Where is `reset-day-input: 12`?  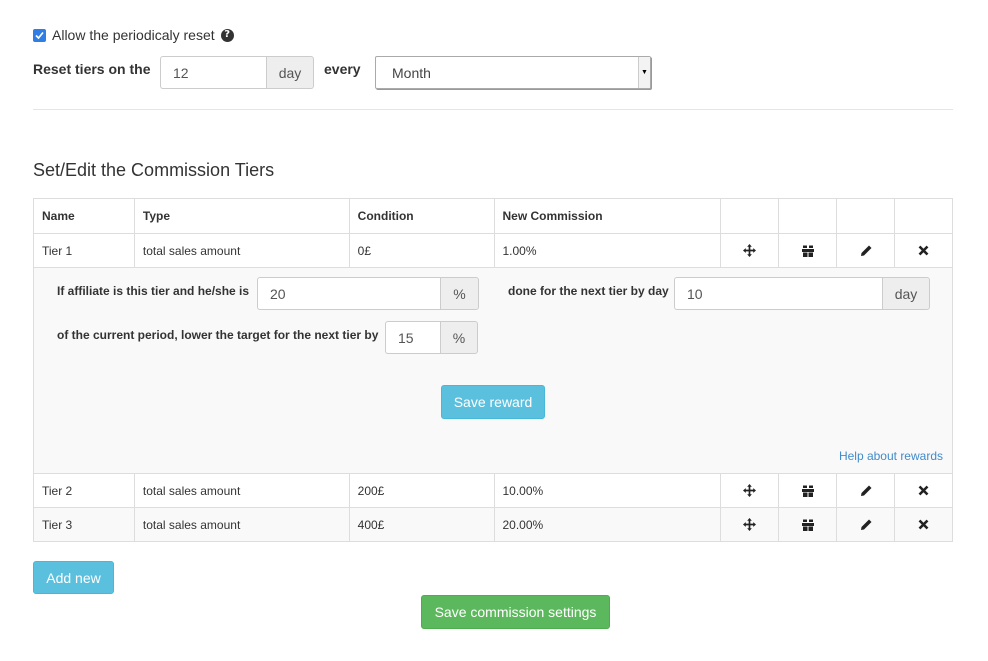
reset-day-input: 12 is located at coordinates (213, 72).